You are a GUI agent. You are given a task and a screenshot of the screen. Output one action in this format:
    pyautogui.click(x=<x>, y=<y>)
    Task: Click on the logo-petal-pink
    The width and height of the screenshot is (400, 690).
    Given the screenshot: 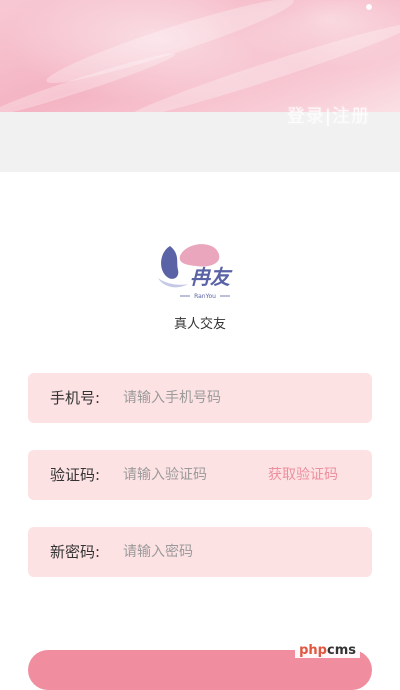 What is the action you would take?
    pyautogui.click(x=199, y=255)
    